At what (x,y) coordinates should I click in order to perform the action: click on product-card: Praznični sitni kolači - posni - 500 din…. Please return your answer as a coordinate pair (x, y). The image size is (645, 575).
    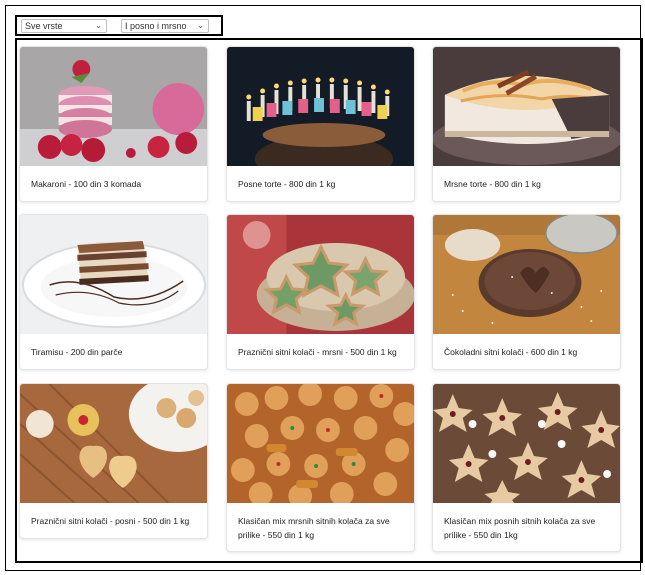
    Looking at the image, I should click on (113, 461).